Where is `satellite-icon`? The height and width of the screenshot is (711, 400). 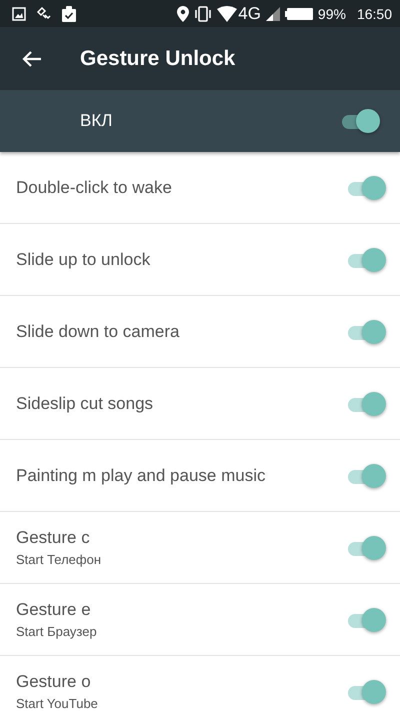 satellite-icon is located at coordinates (44, 14).